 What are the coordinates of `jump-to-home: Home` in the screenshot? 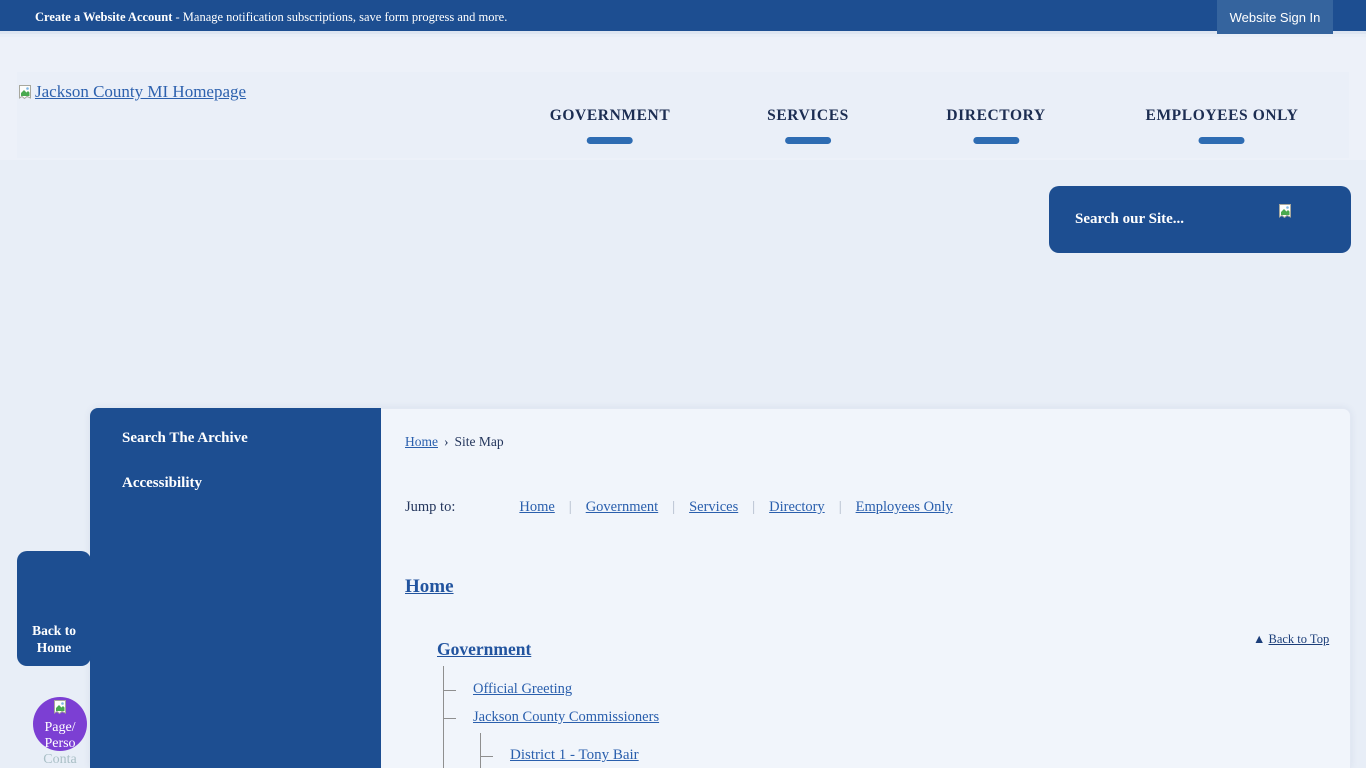 It's located at (536, 507).